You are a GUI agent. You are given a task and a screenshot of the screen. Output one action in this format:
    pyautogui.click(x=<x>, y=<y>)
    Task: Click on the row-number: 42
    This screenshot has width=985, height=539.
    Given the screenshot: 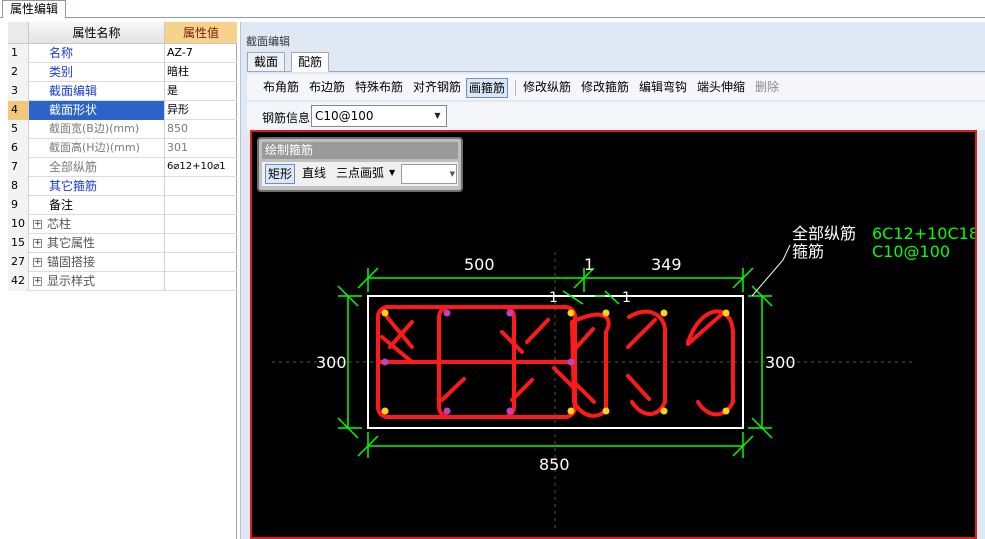 What is the action you would take?
    pyautogui.click(x=18, y=281)
    